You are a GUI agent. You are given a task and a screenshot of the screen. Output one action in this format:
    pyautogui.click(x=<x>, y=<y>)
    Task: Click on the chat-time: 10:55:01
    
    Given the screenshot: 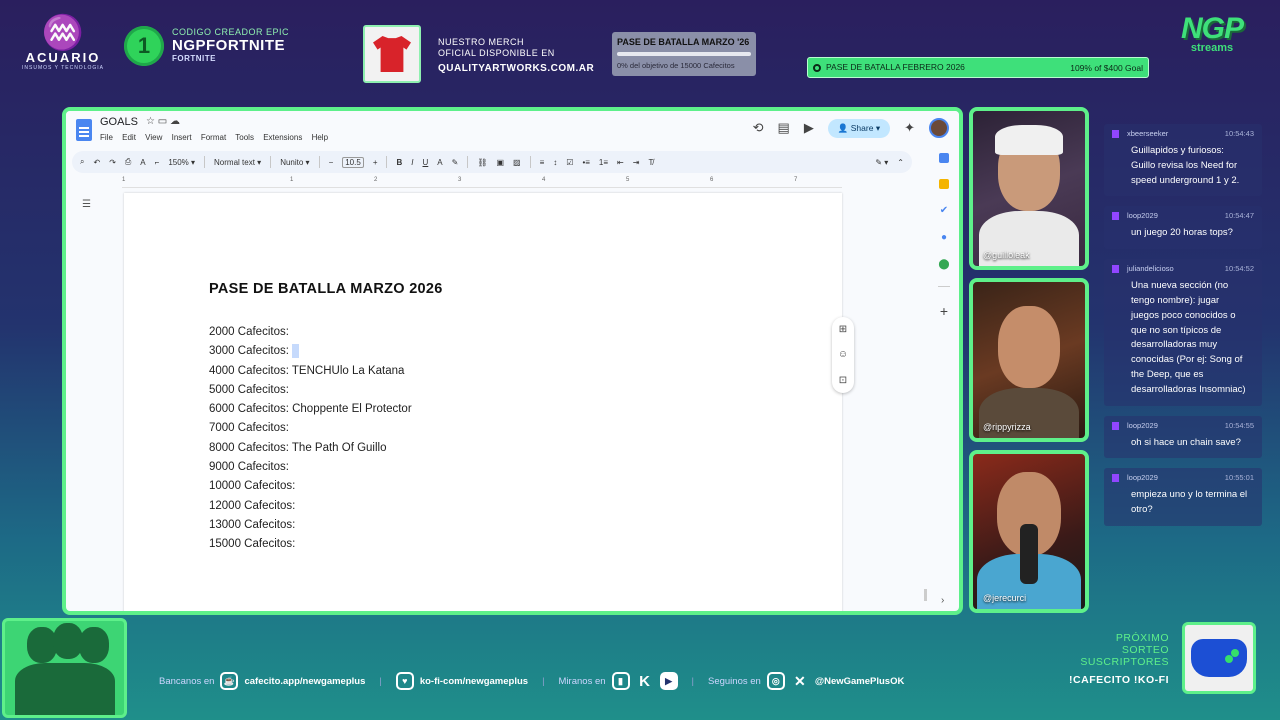 What is the action you would take?
    pyautogui.click(x=1239, y=478)
    